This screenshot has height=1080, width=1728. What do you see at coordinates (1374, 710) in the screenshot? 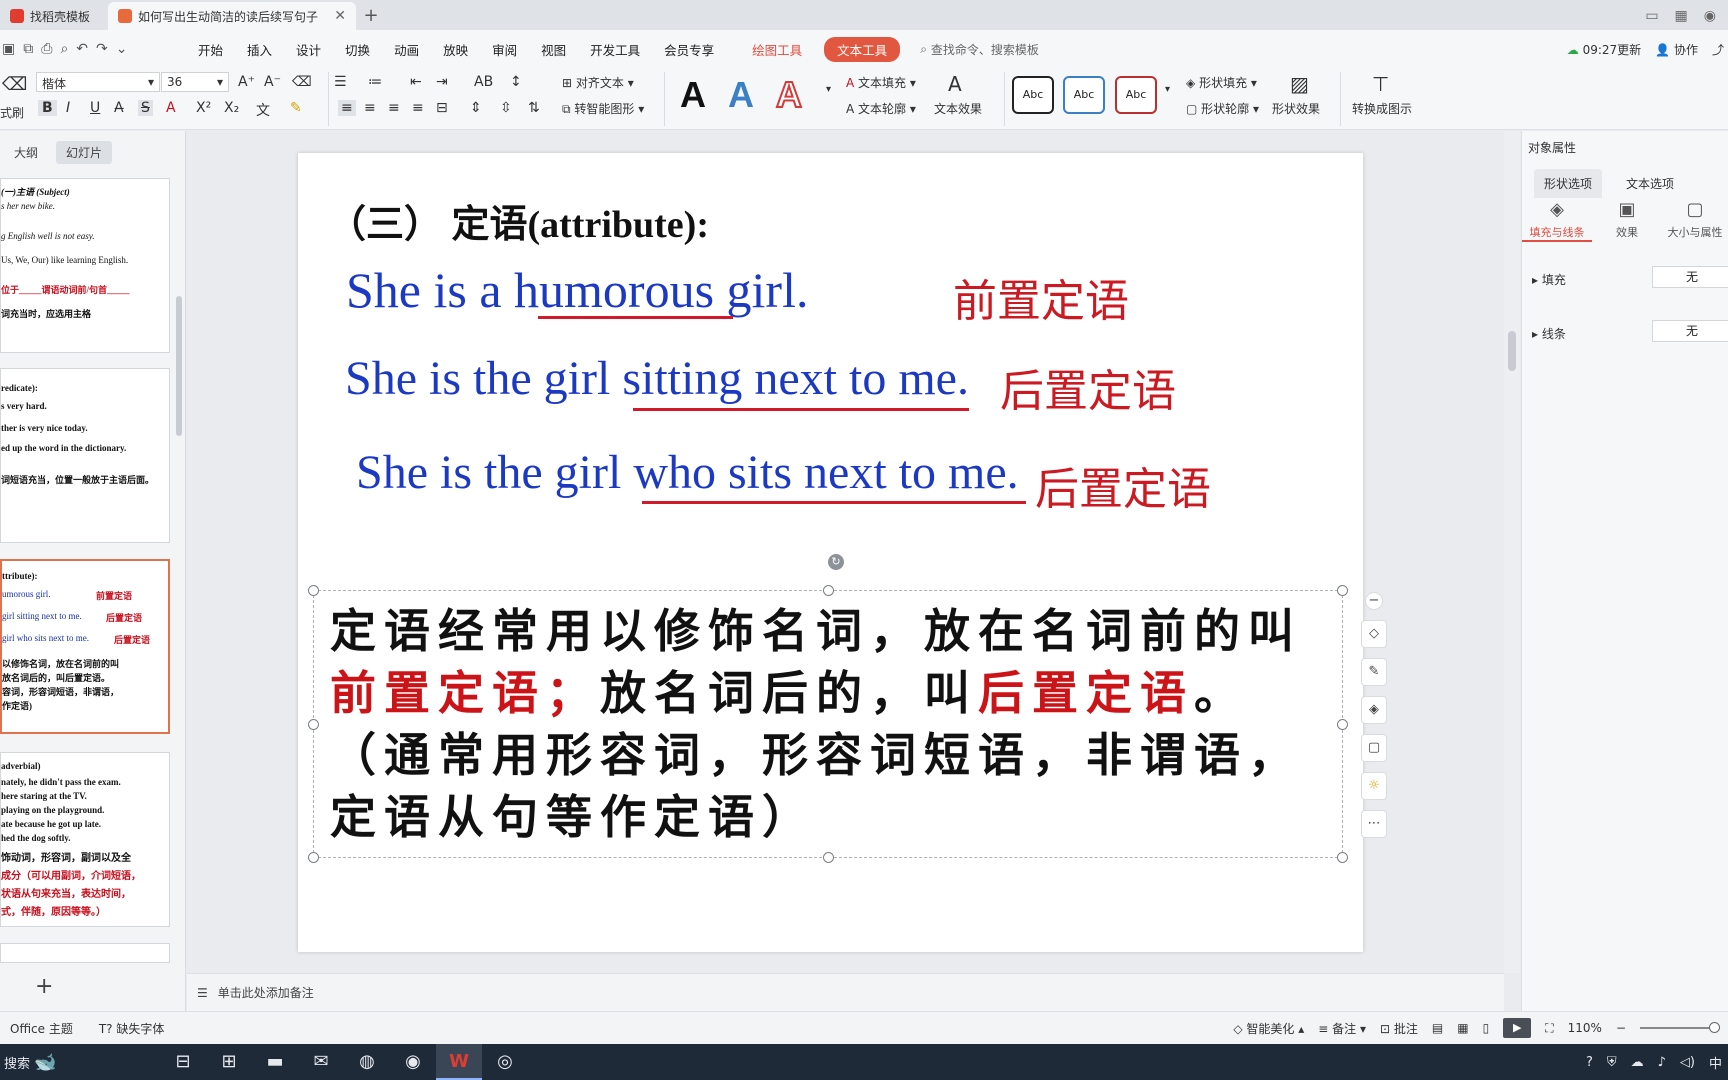
I see `fill-icon: ◈` at bounding box center [1374, 710].